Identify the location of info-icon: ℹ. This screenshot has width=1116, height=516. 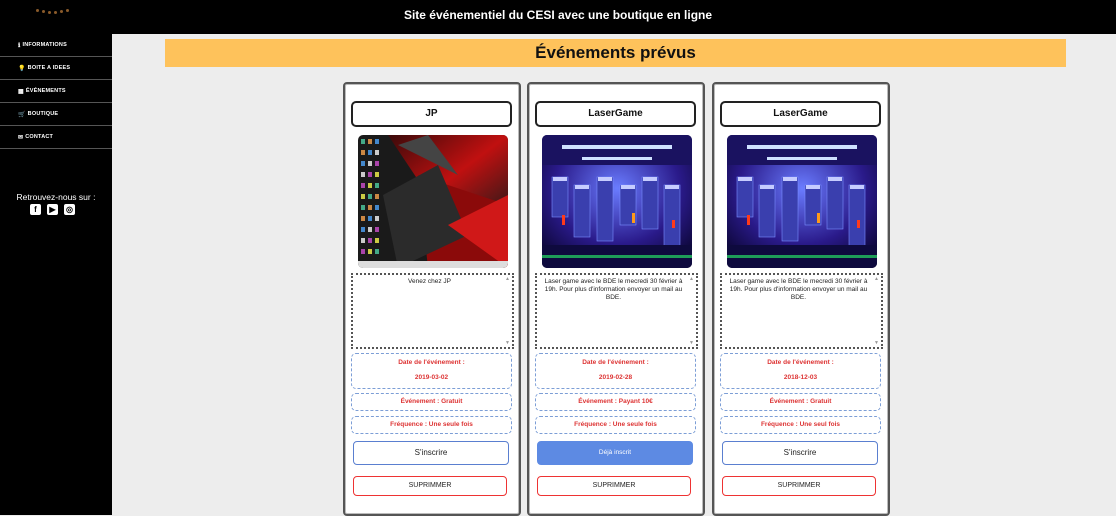
(19, 45).